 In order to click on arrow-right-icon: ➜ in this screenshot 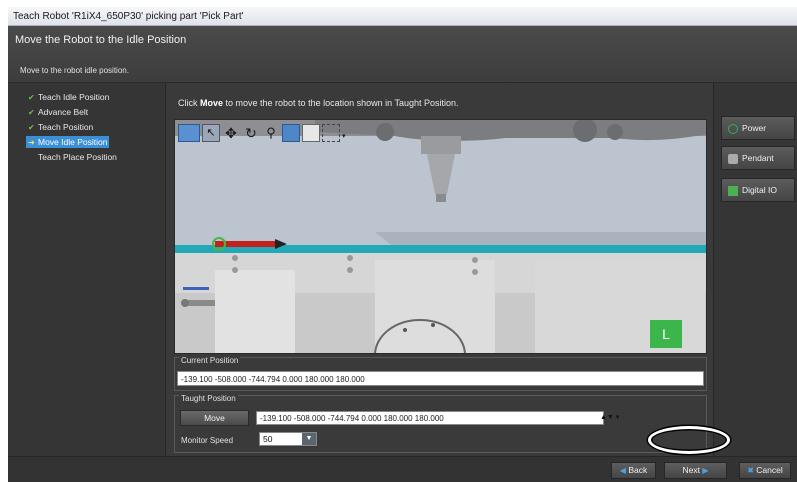, I will do `click(31, 142)`.